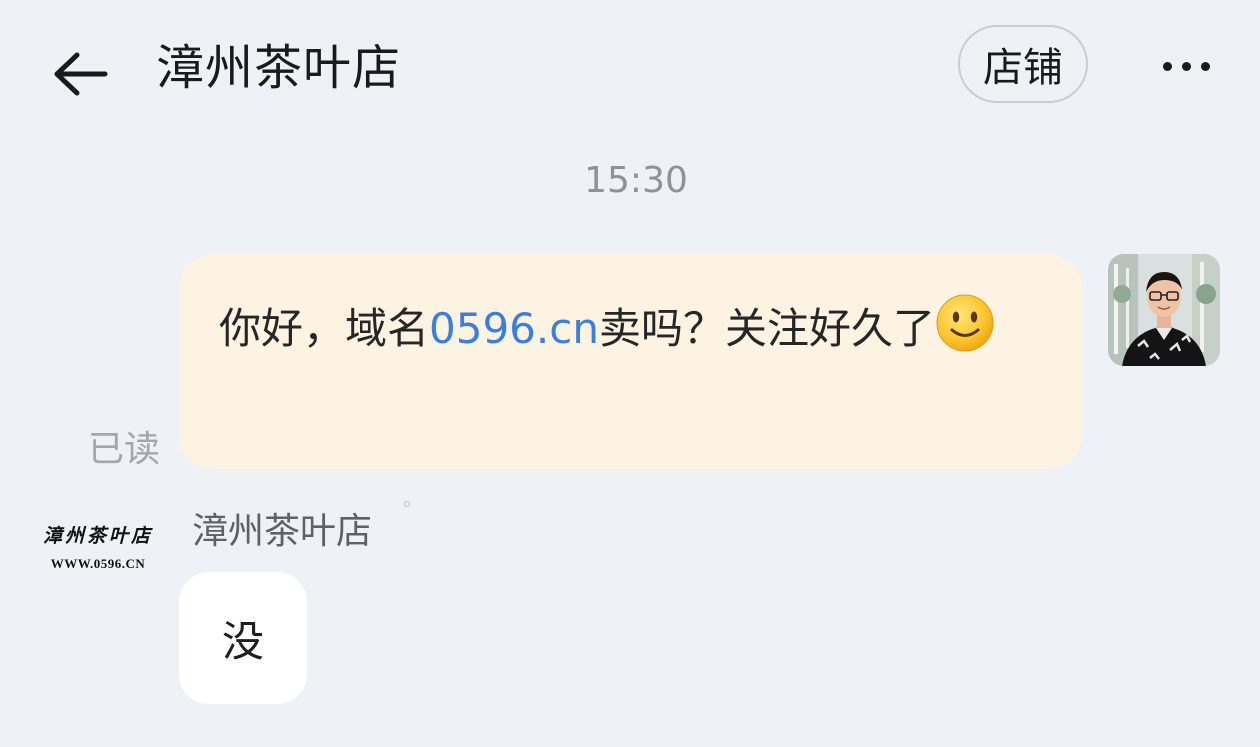  I want to click on shop-button: 店铺, so click(1023, 64).